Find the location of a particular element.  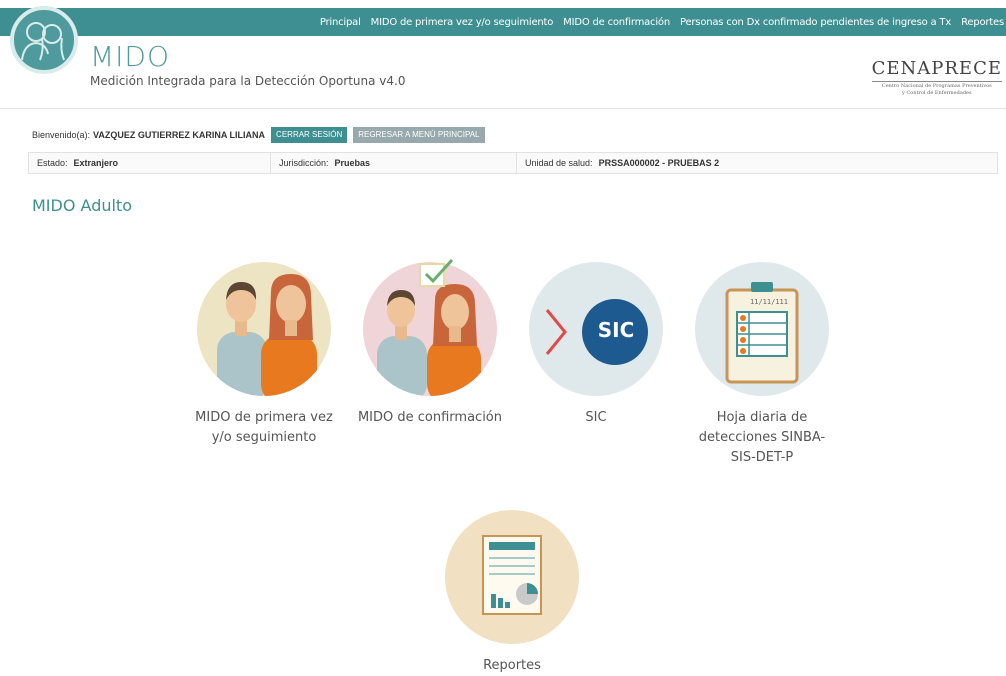

mido-logo-icon is located at coordinates (44, 40).